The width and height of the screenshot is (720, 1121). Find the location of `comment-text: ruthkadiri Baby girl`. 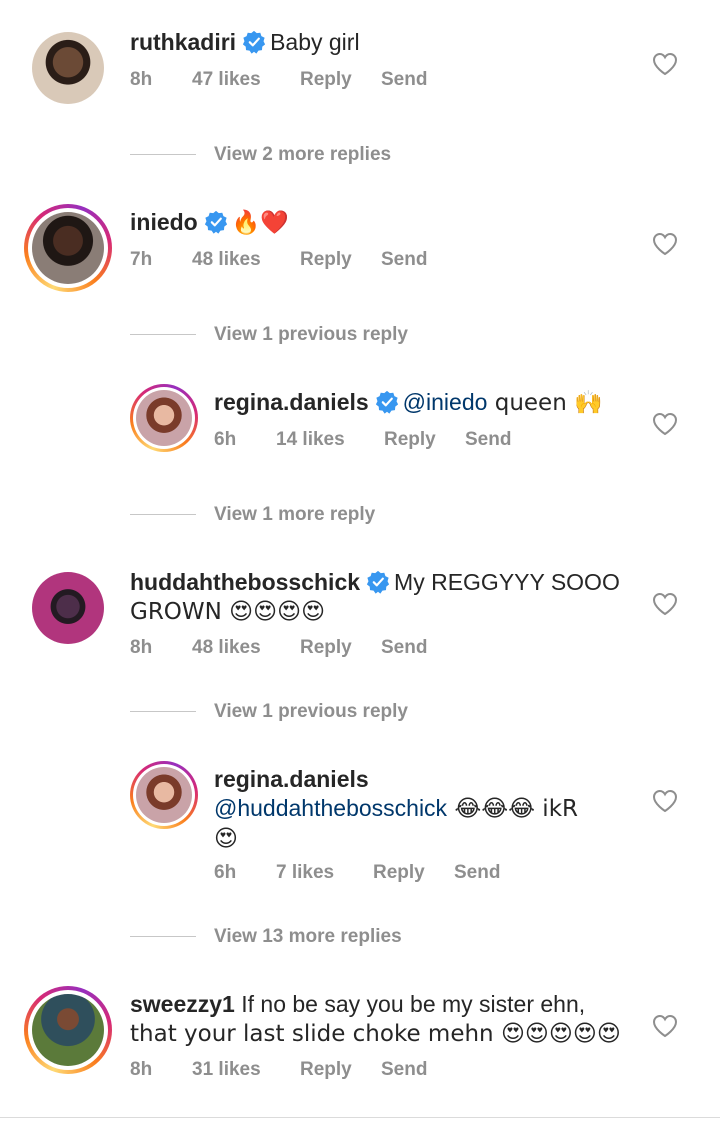

comment-text: ruthkadiri Baby girl is located at coordinates (245, 42).